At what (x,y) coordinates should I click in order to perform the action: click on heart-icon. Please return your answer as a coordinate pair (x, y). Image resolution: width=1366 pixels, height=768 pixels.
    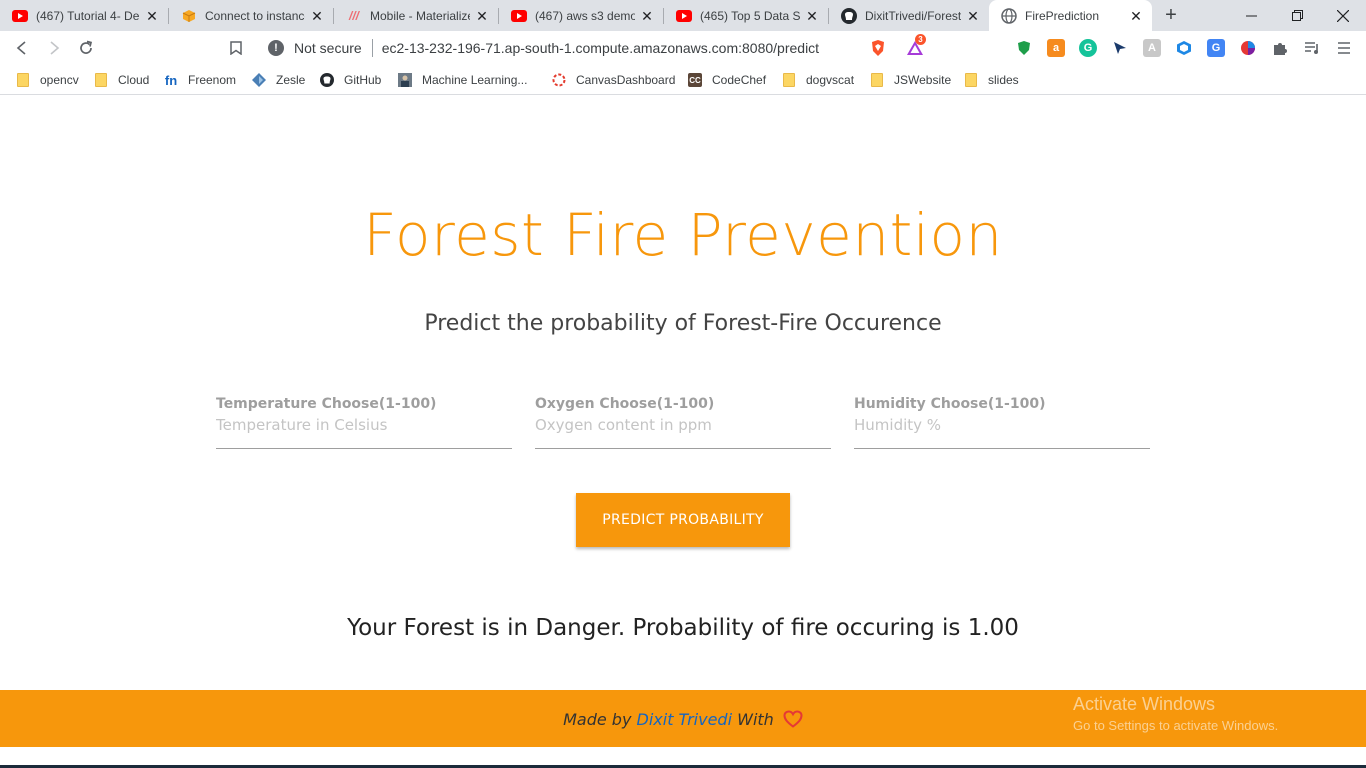
    Looking at the image, I should click on (793, 721).